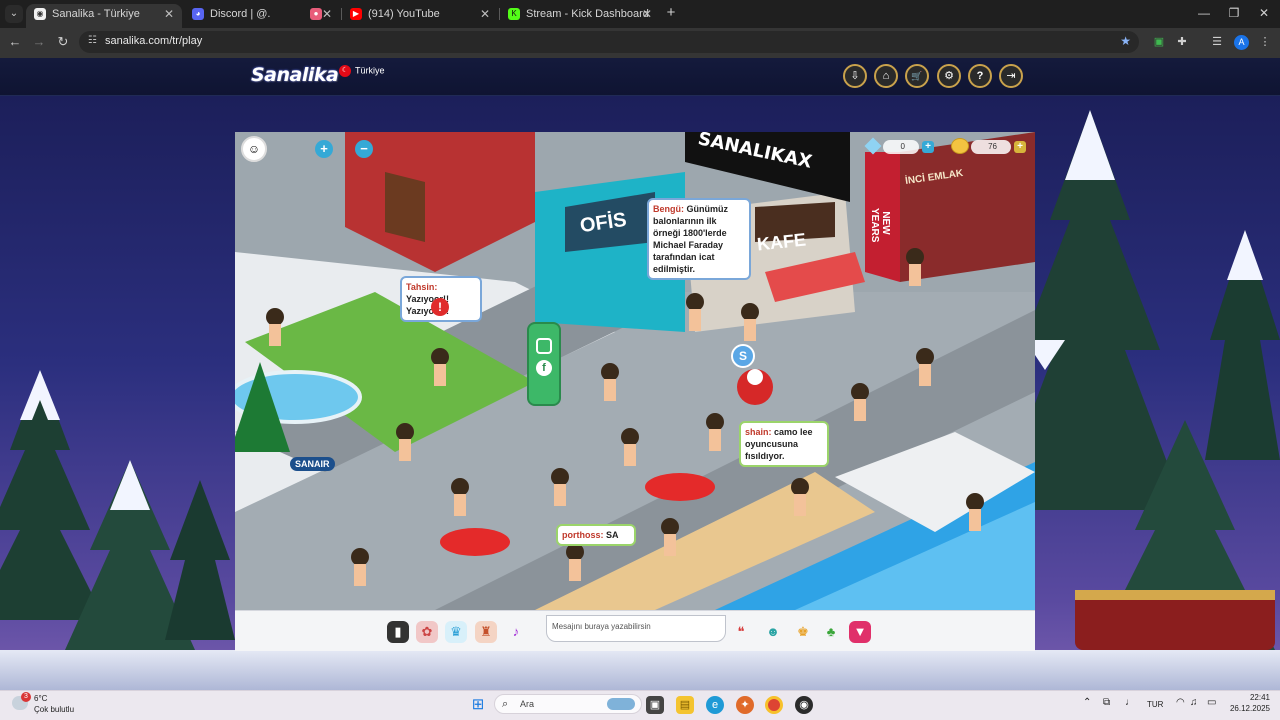  I want to click on minimize-icon: —, so click(1204, 13).